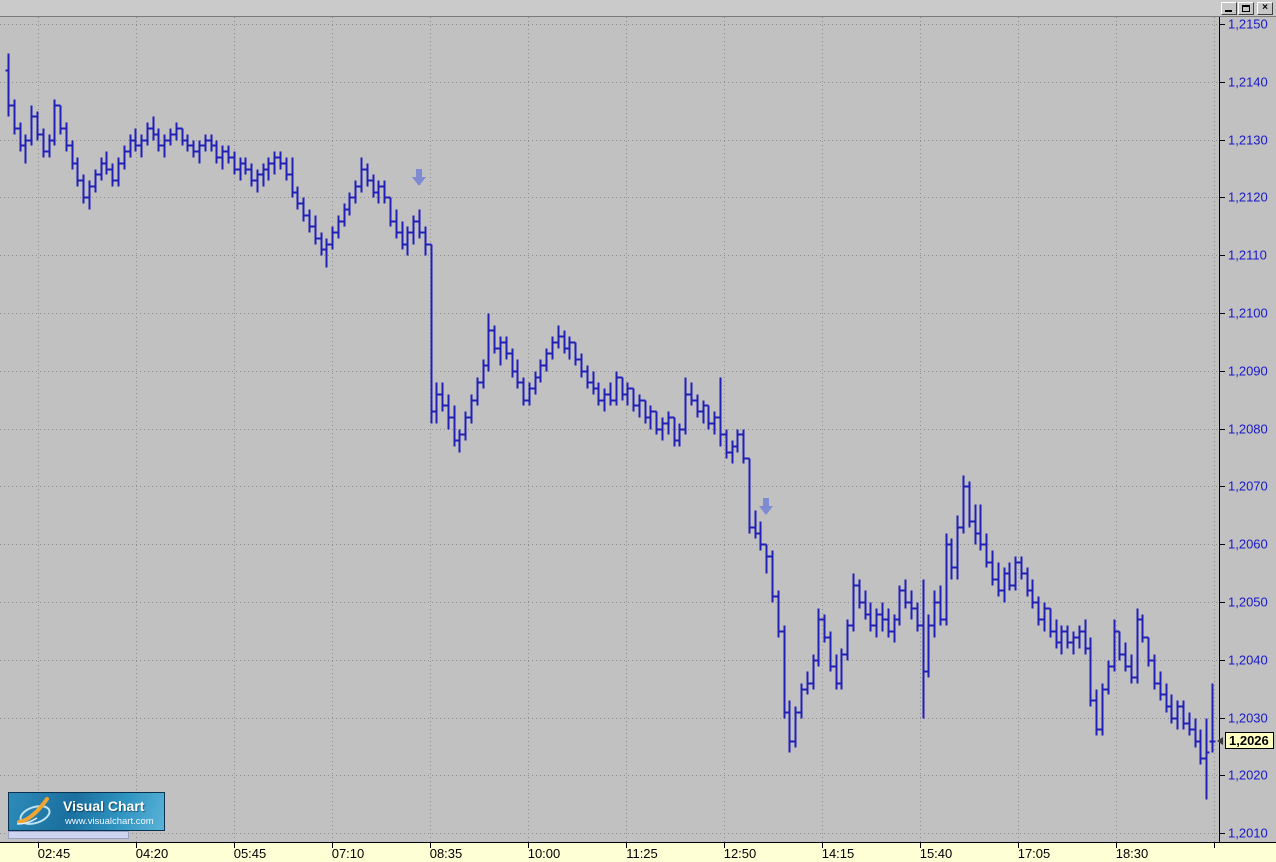 This screenshot has height=862, width=1276. Describe the element at coordinates (250, 853) in the screenshot. I see `x-axis-label: 05:45` at that location.